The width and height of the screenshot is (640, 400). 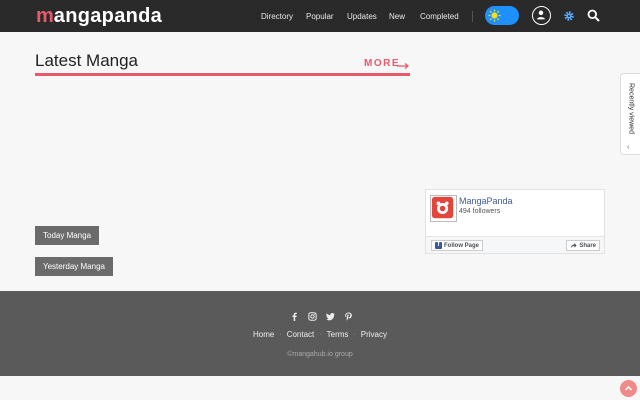 I want to click on nav-updates: Updates, so click(x=362, y=16).